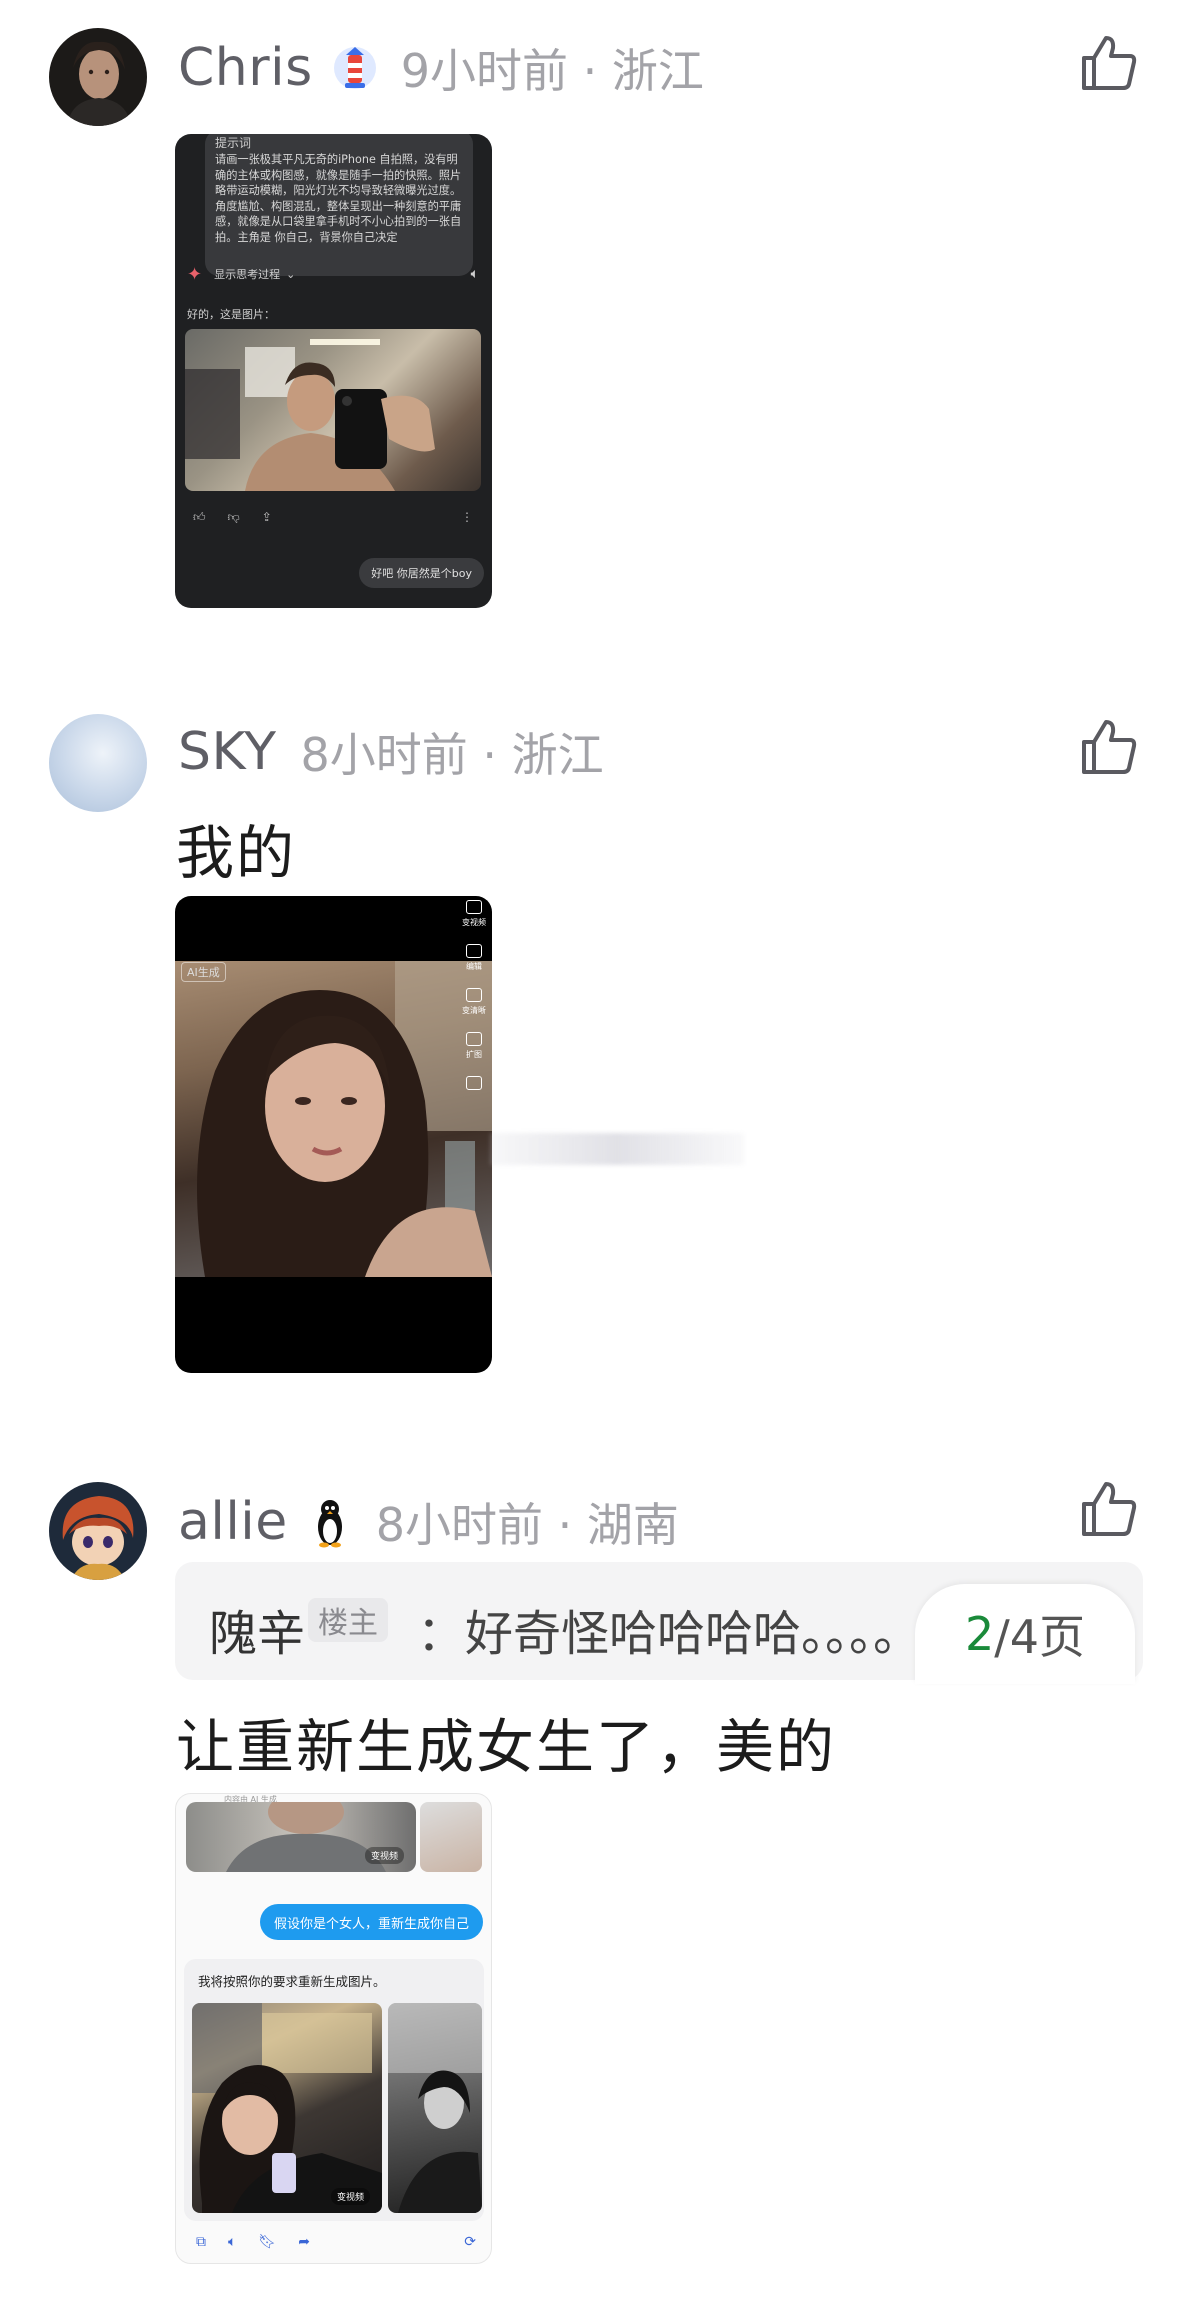 This screenshot has width=1200, height=2311. I want to click on gemini-spark-icon: ✦, so click(195, 274).